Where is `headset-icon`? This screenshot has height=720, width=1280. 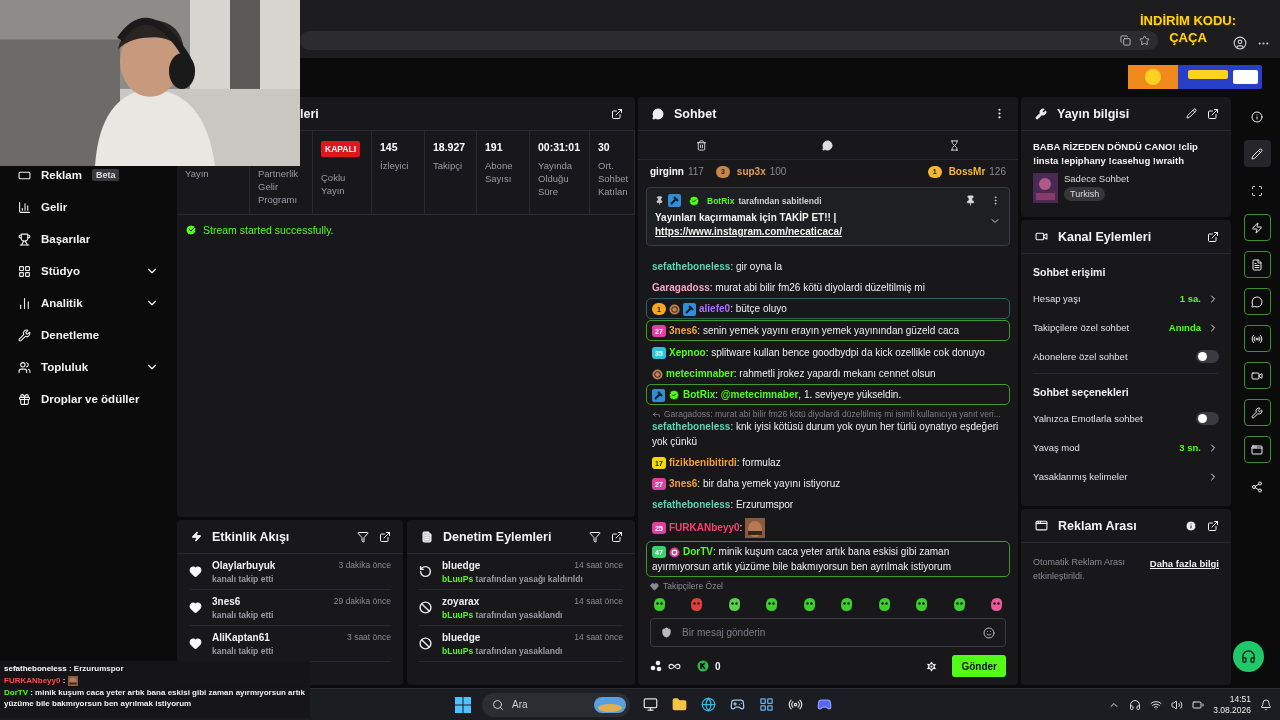
headset-icon is located at coordinates (1135, 704).